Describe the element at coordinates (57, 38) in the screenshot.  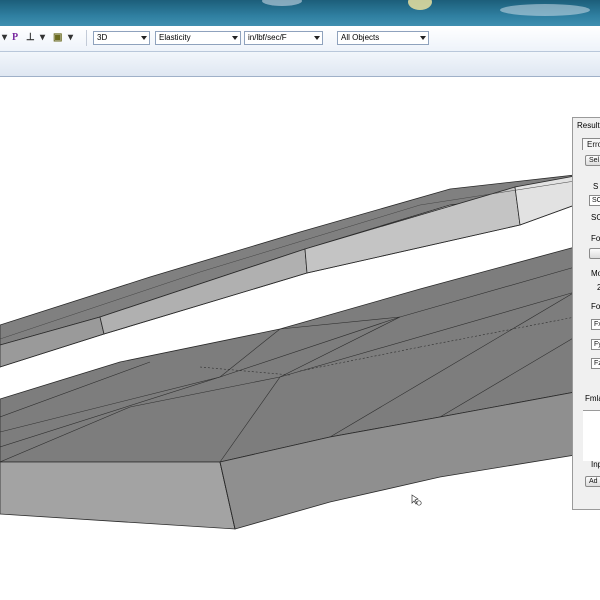
I see `camera-icon: ▣` at that location.